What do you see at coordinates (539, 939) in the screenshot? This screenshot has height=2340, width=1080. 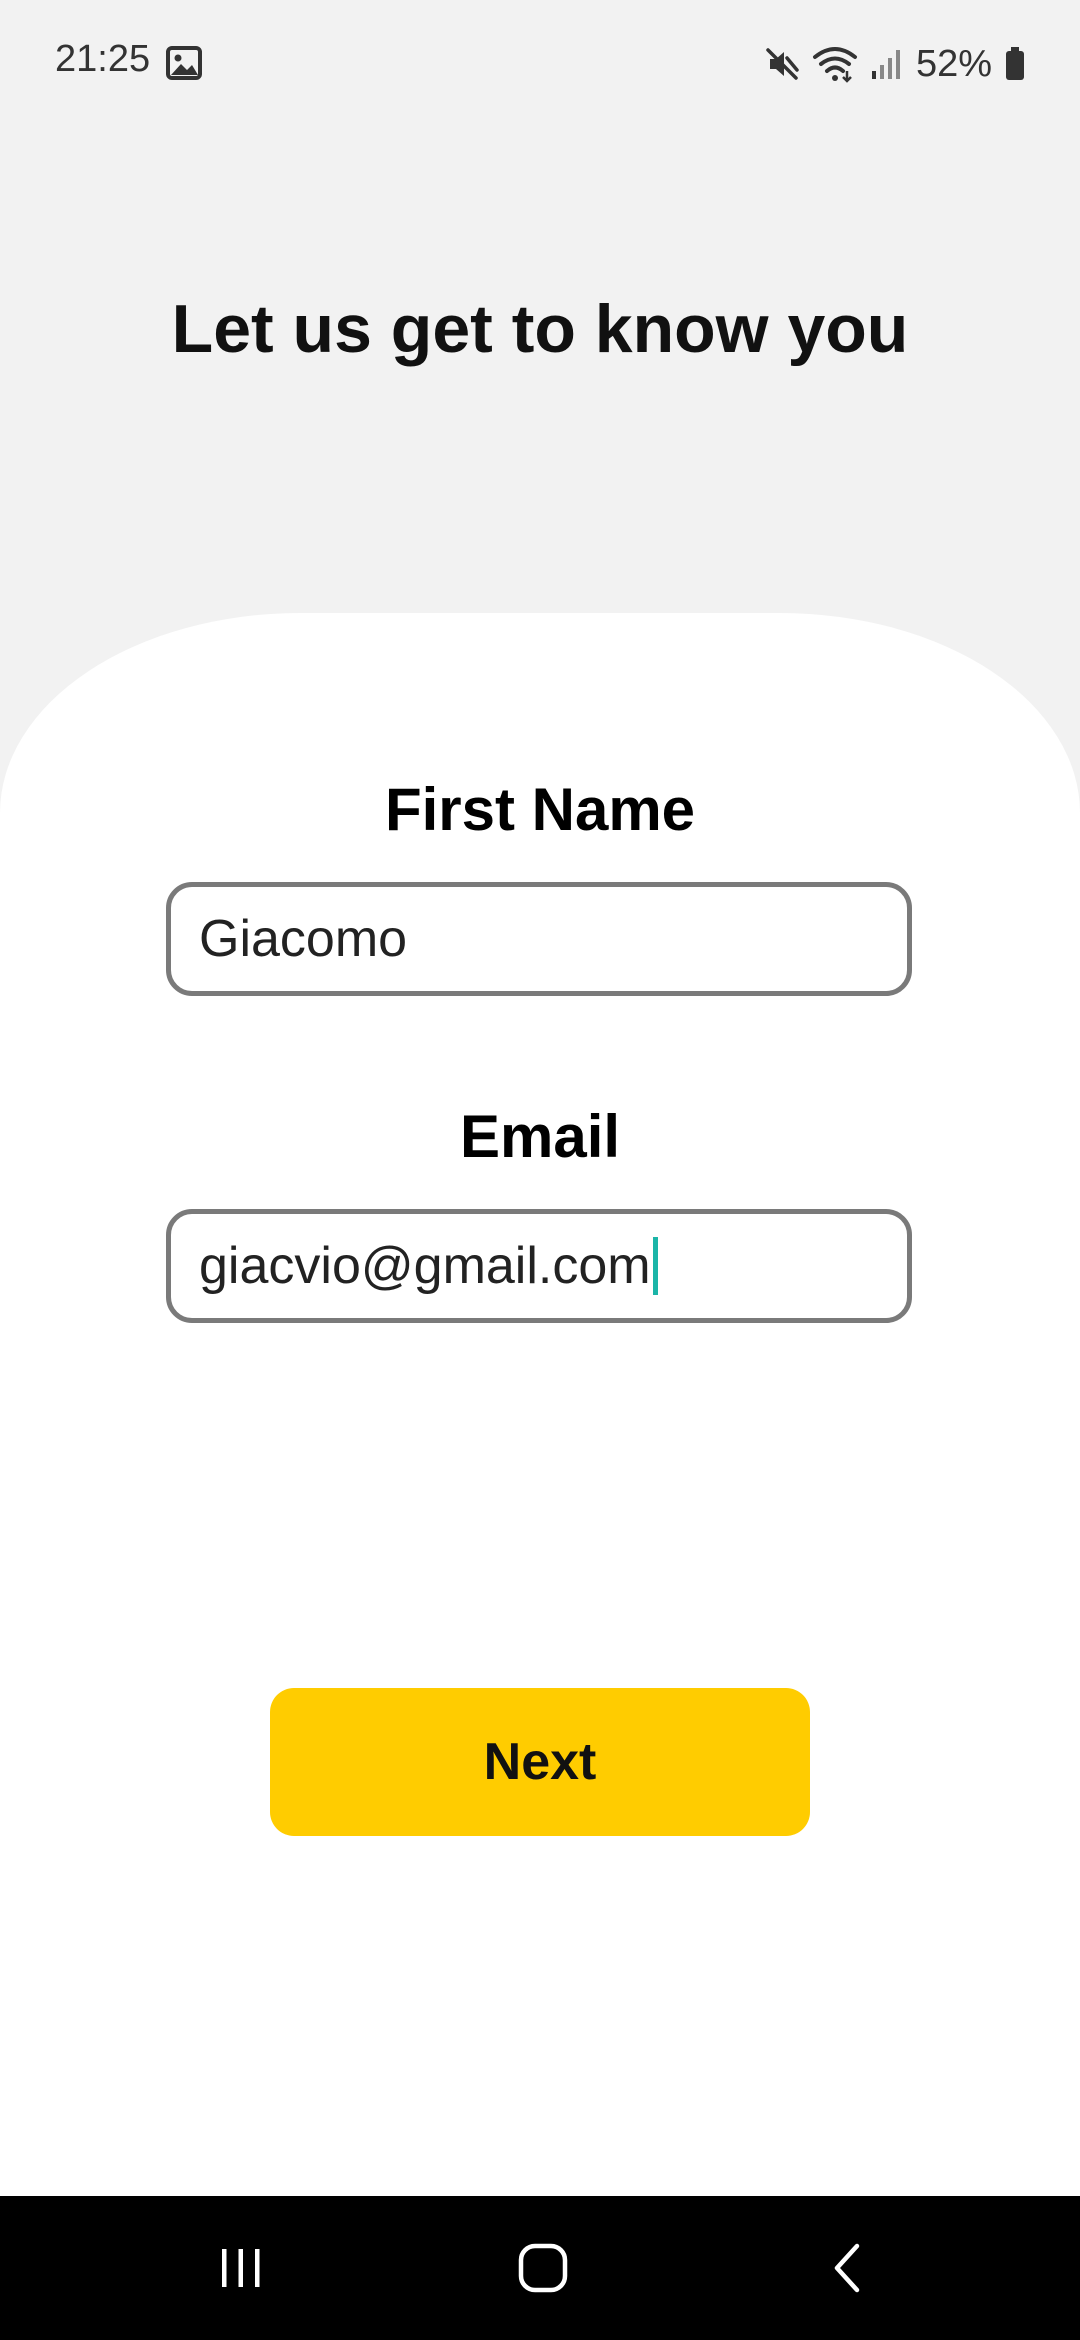 I see `first-name-input: Giacomo` at bounding box center [539, 939].